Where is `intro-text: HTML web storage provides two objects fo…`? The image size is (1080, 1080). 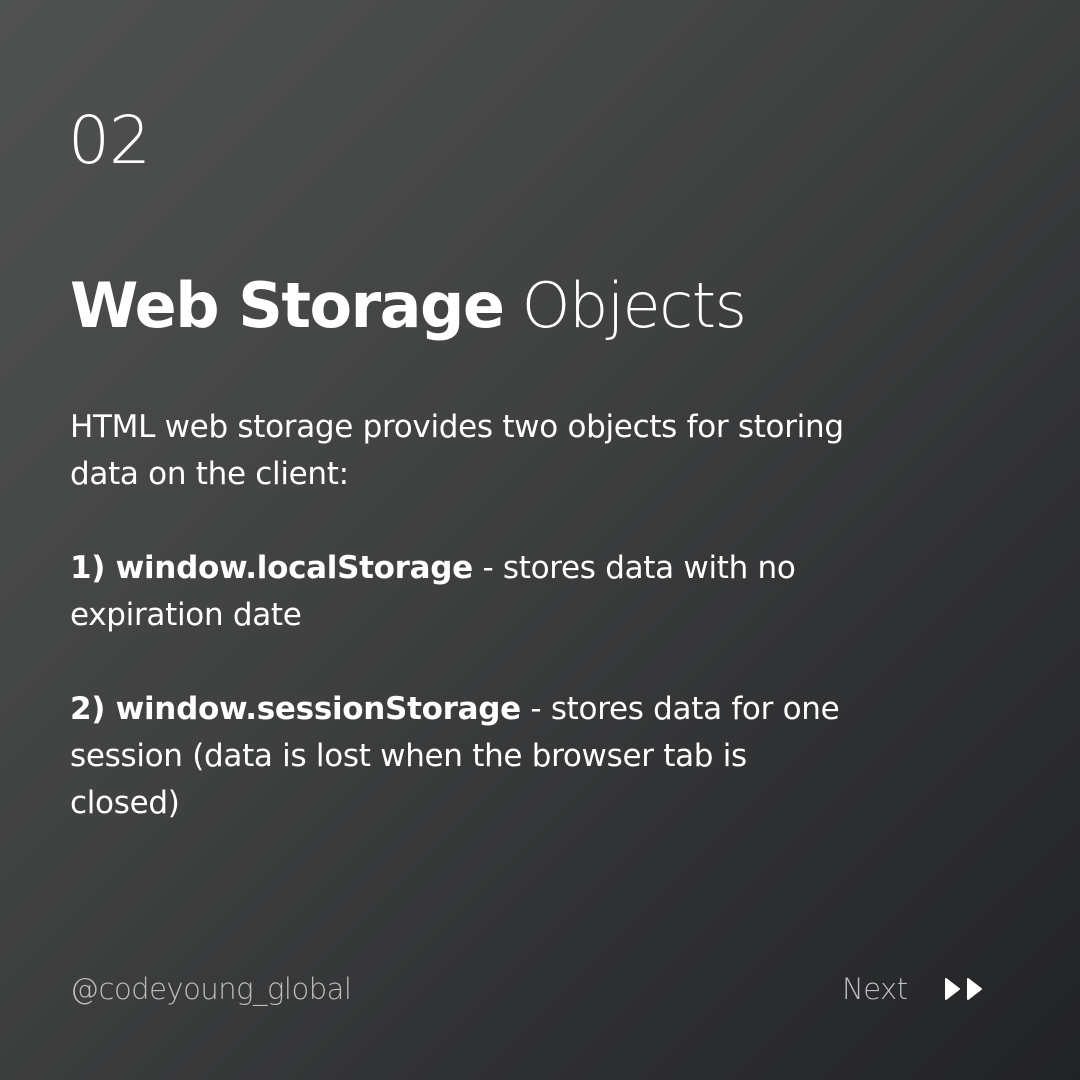 intro-text: HTML web storage provides two objects fo… is located at coordinates (457, 450).